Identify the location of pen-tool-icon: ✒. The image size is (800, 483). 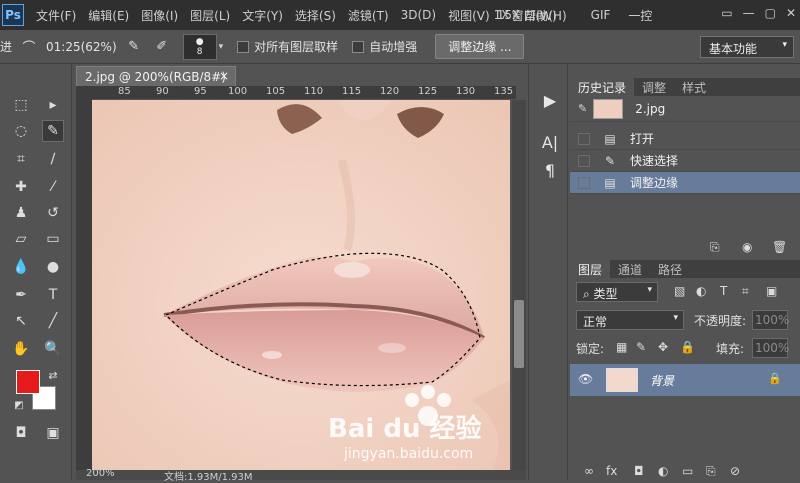
(21, 295).